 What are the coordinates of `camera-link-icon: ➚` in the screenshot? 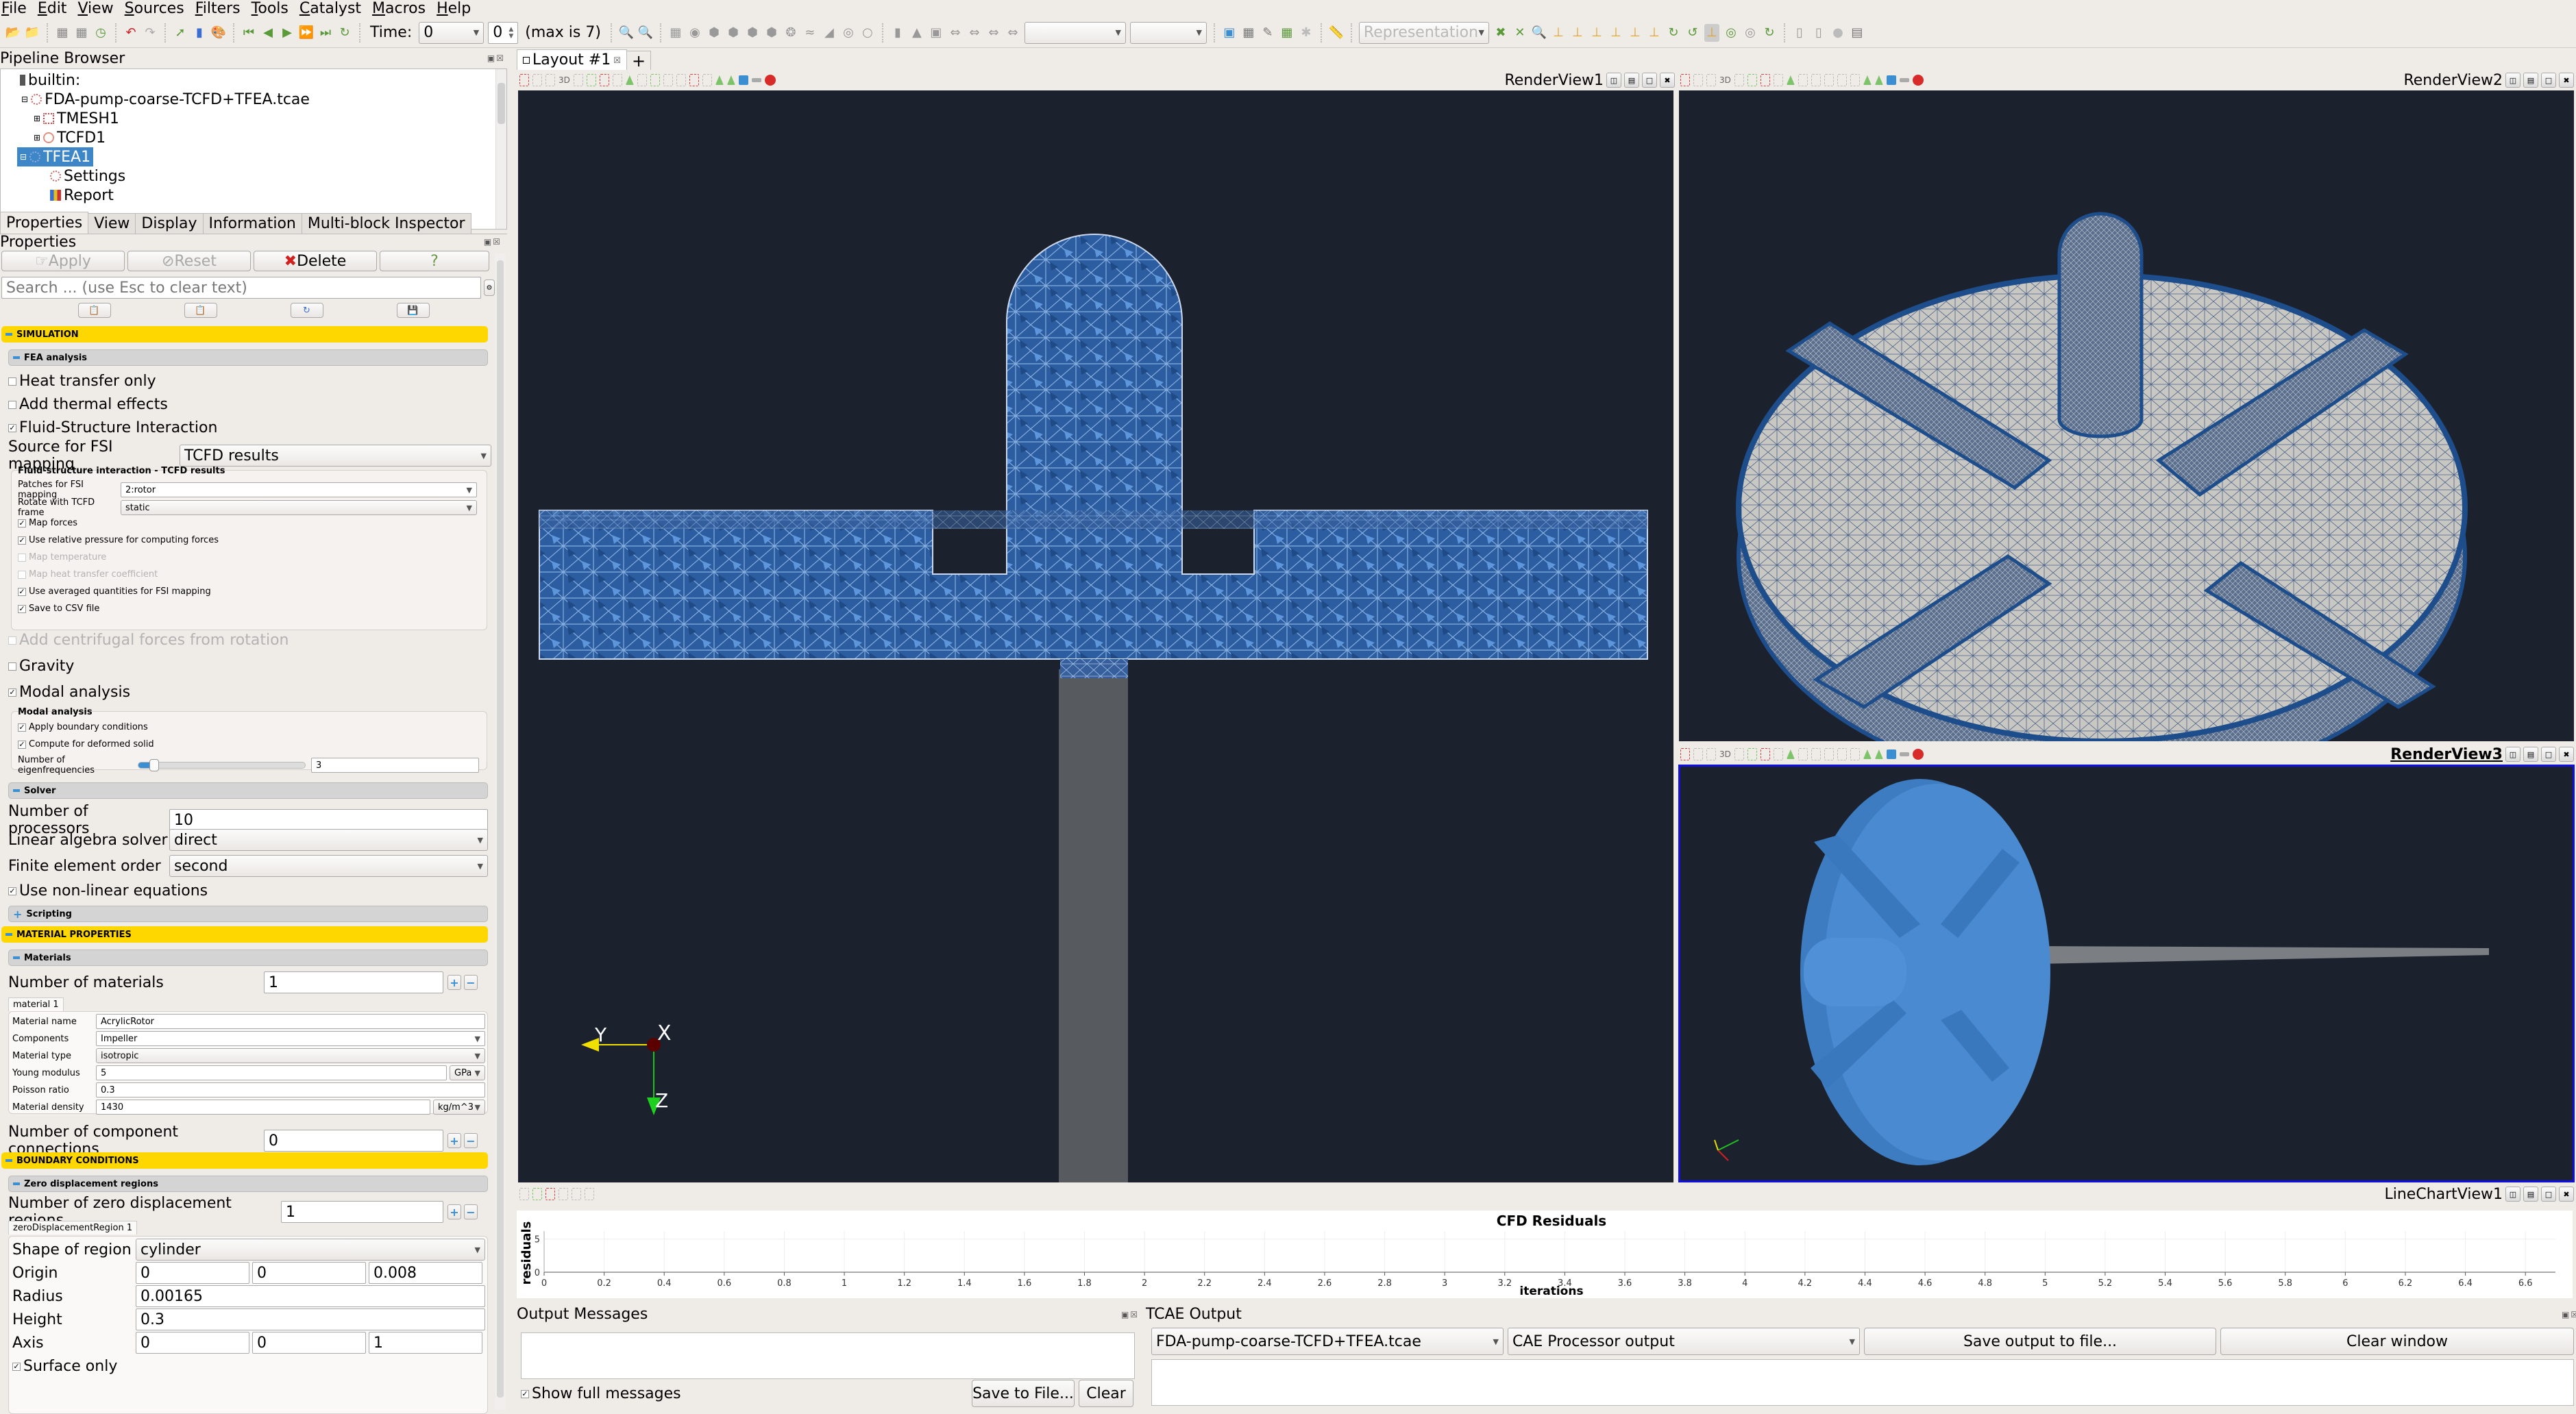 It's located at (180, 33).